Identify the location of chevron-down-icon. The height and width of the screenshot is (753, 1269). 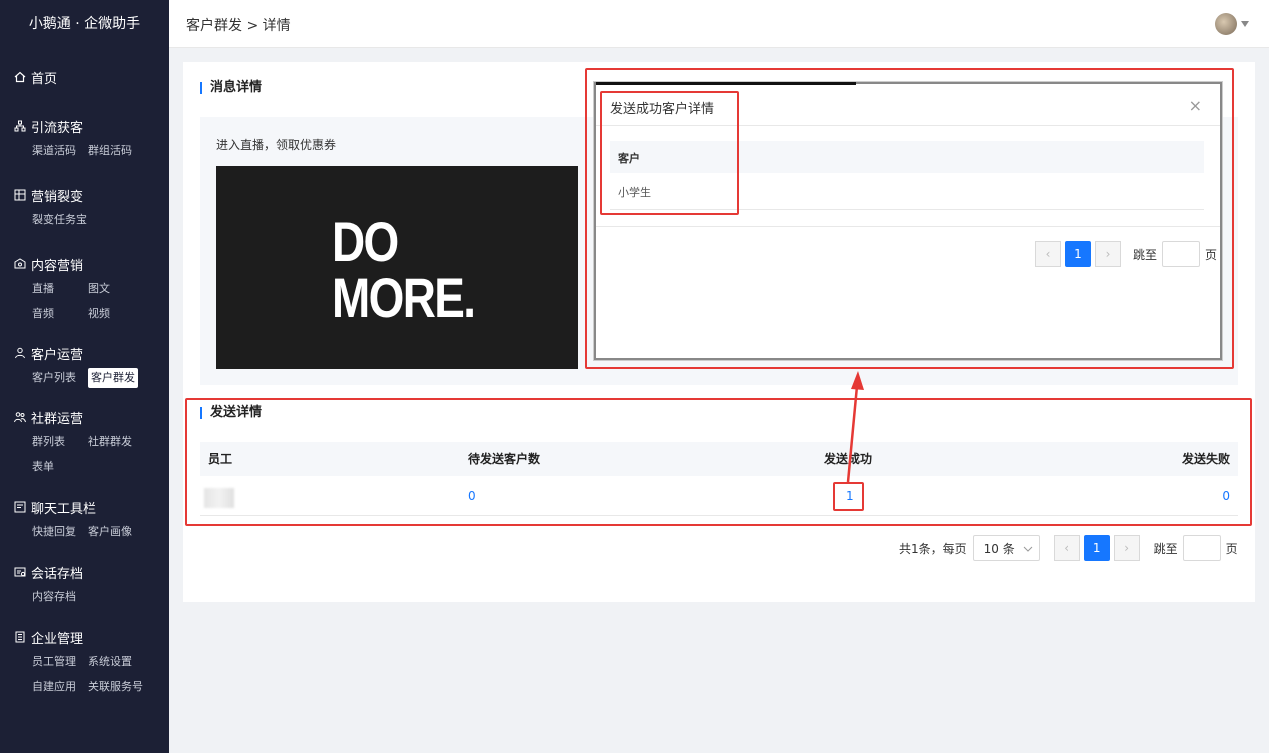
(1028, 548).